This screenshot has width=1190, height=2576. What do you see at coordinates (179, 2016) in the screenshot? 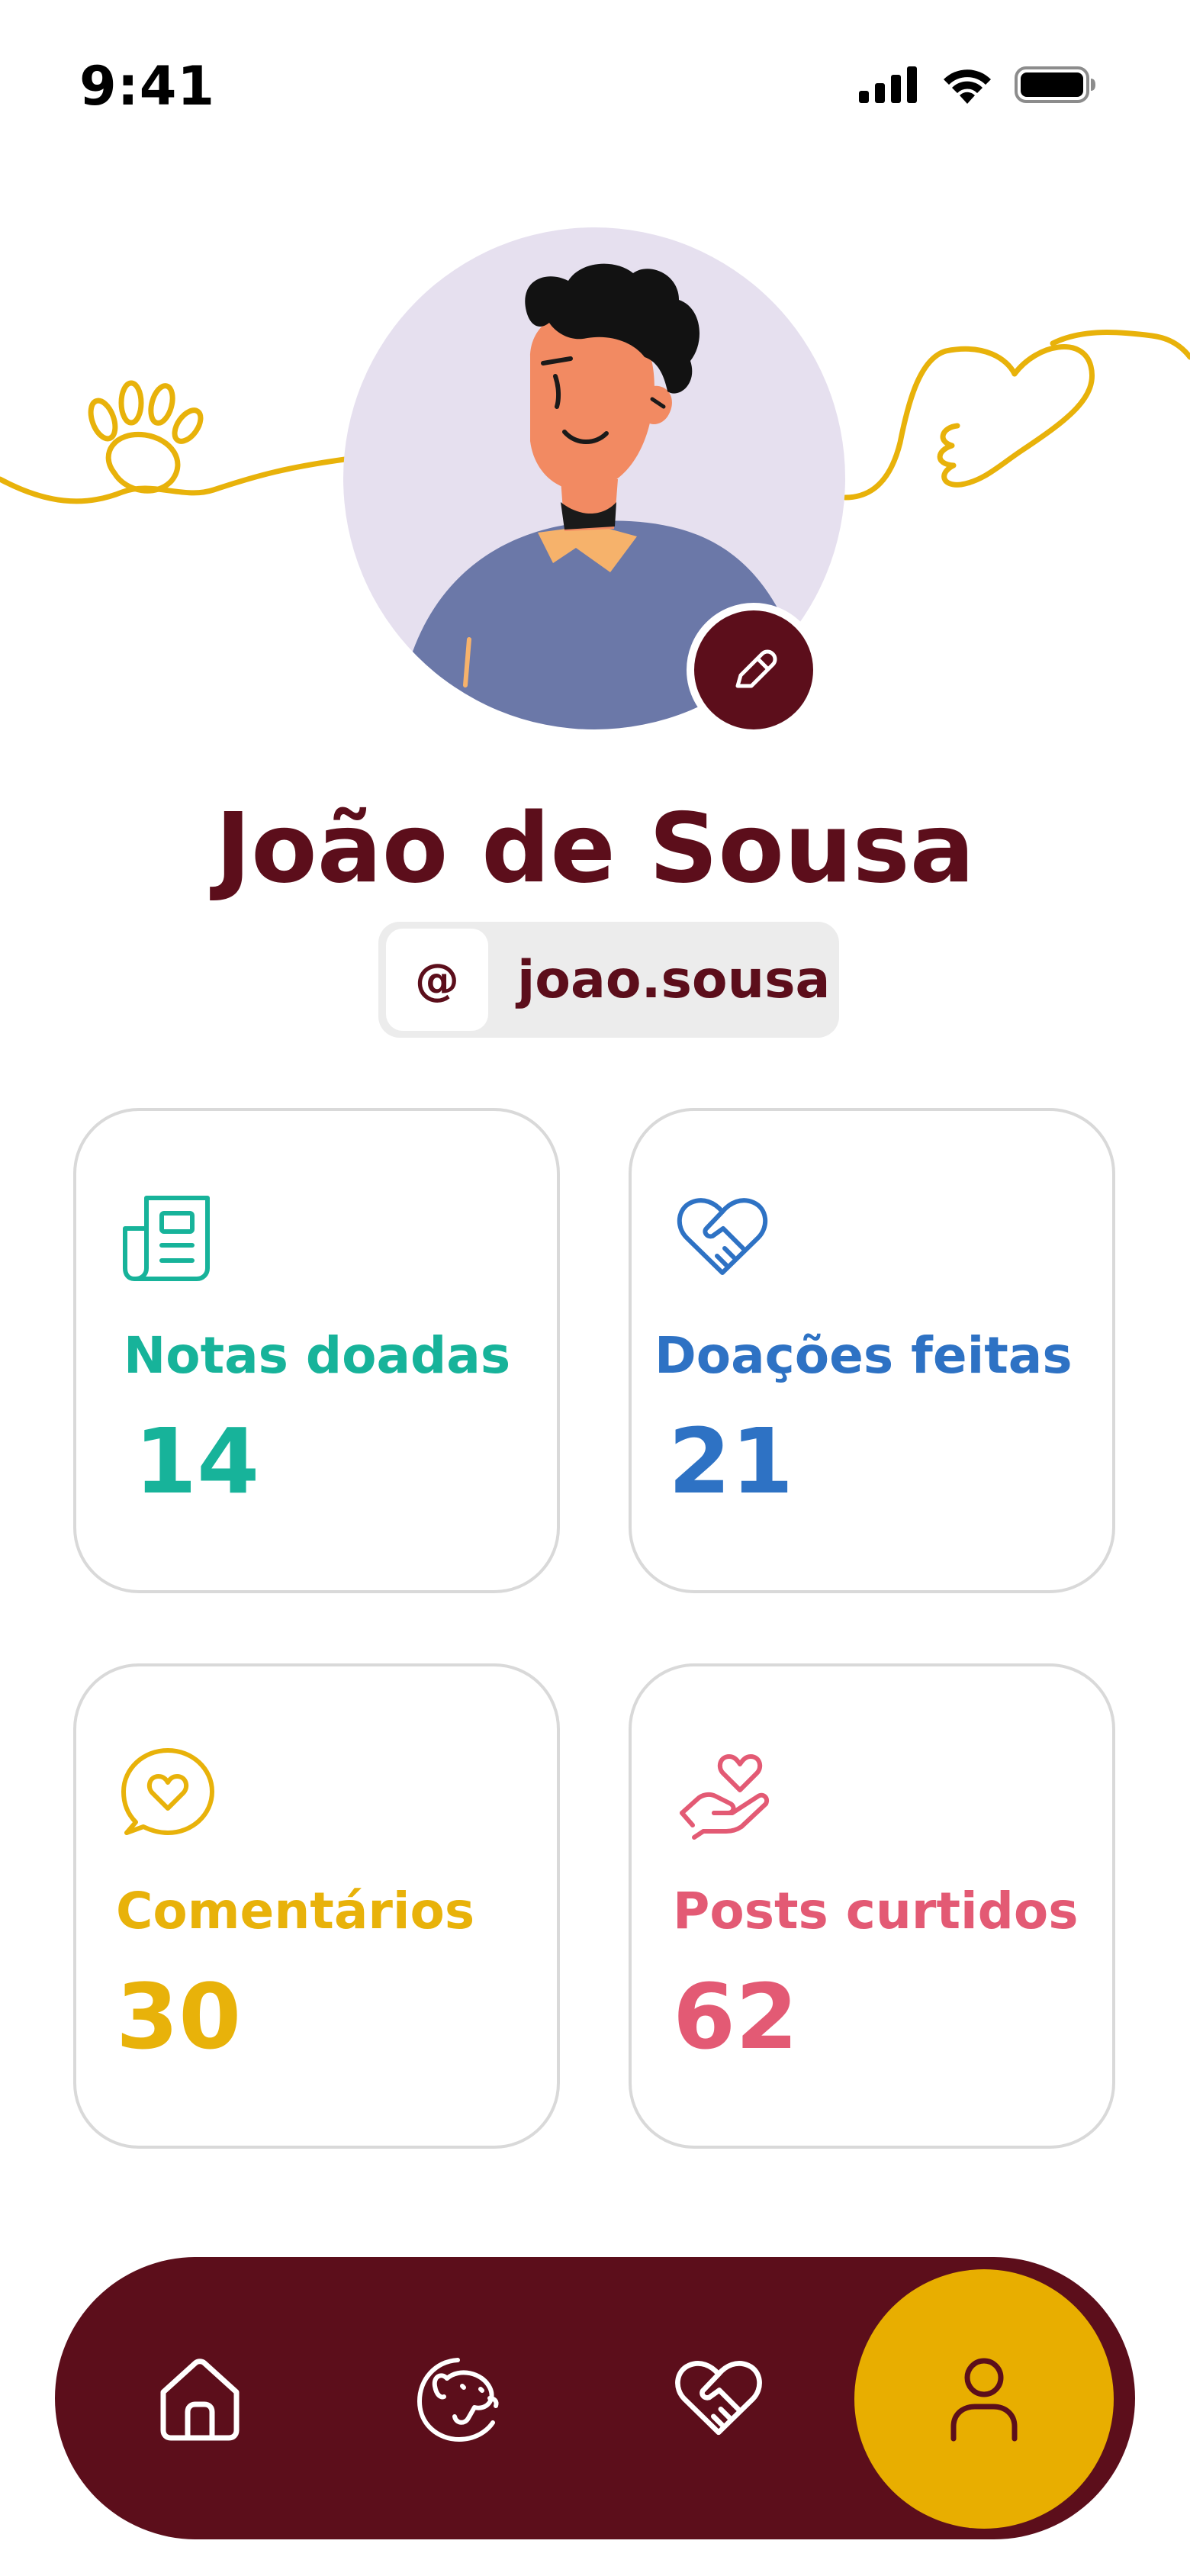
I see `stat-value: 30` at bounding box center [179, 2016].